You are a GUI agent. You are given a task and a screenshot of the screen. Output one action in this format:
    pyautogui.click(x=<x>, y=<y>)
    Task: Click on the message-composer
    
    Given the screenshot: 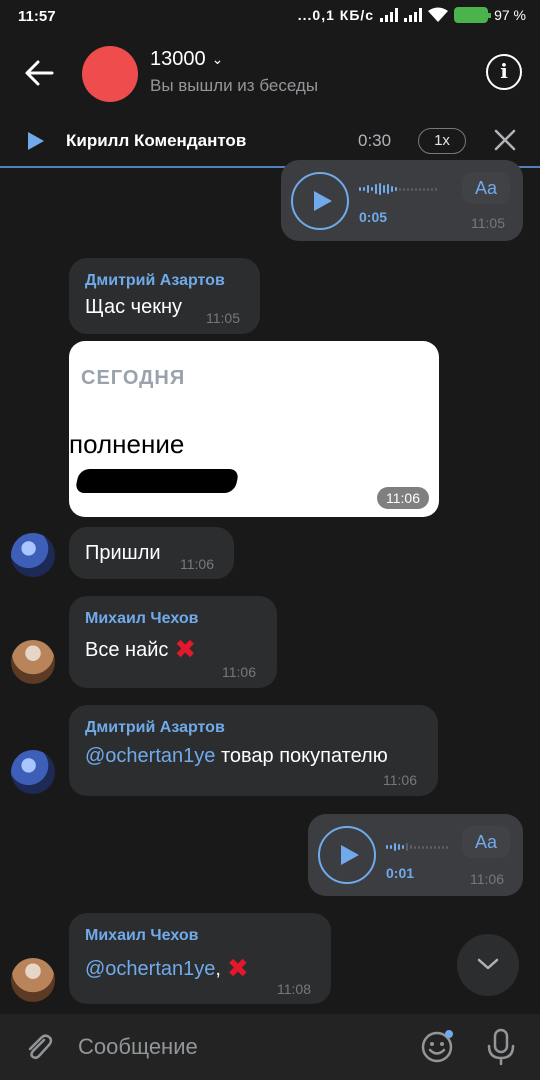 What is the action you would take?
    pyautogui.click(x=270, y=1047)
    